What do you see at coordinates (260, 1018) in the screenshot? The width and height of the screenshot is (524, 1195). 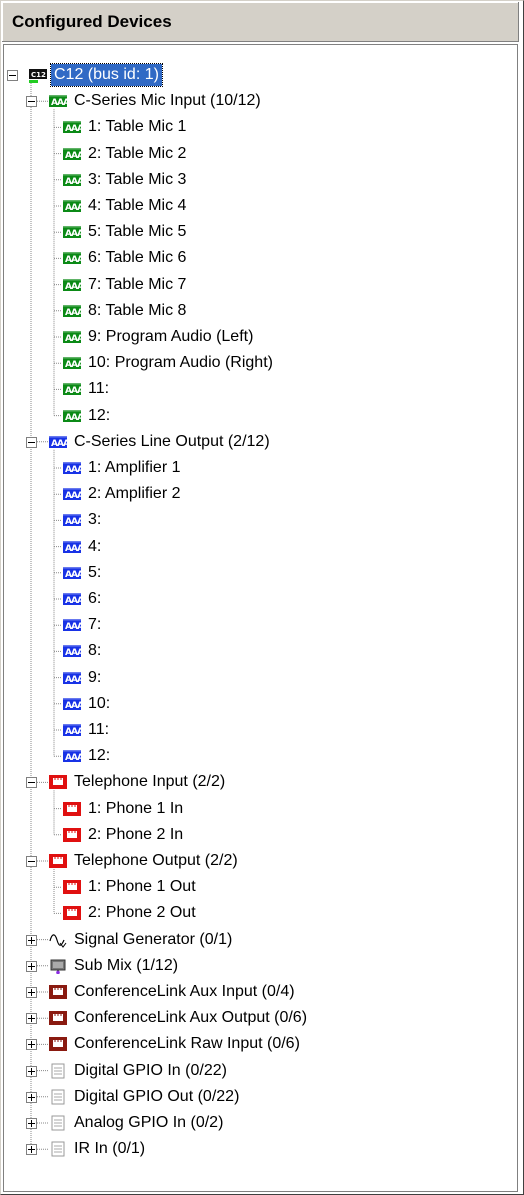 I see `tree-item-conflink-aux-output: ConferenceLink Aux Output (0/6)` at bounding box center [260, 1018].